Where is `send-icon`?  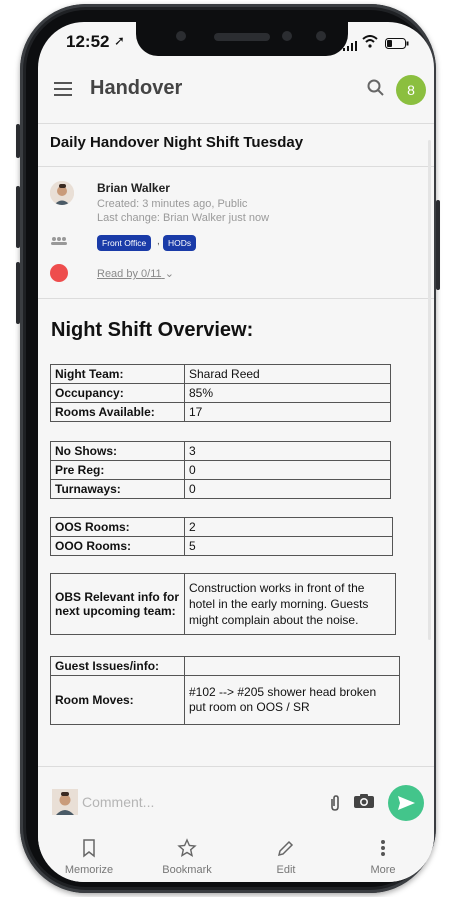
send-icon is located at coordinates (406, 803).